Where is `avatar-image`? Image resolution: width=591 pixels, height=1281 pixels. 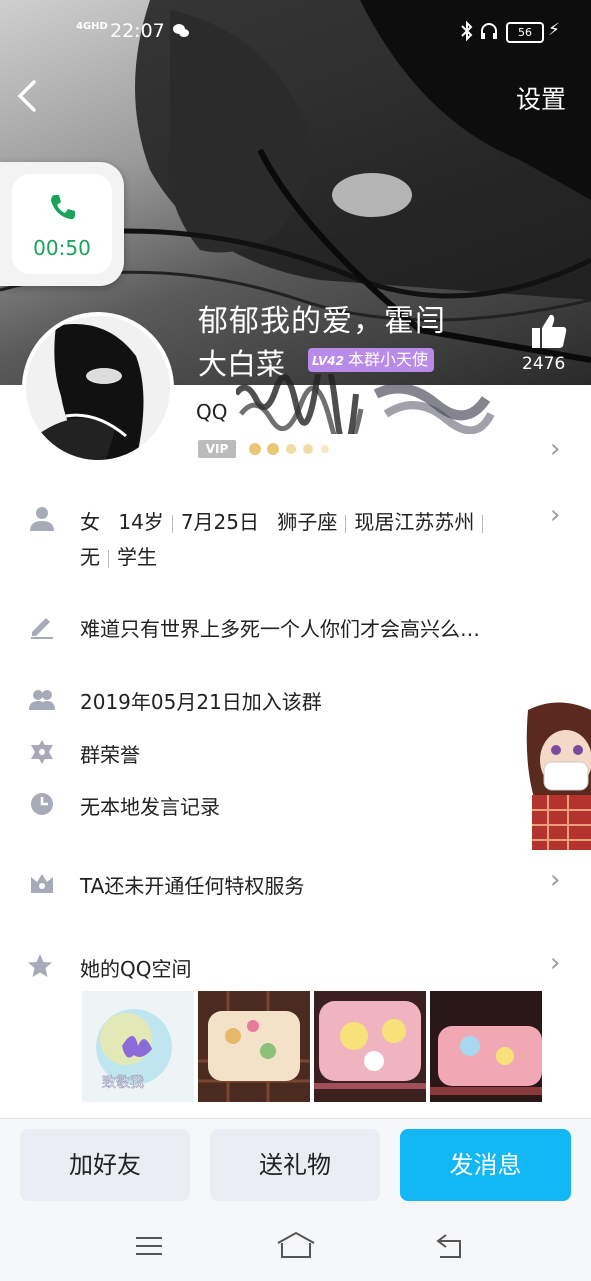 avatar-image is located at coordinates (98, 388).